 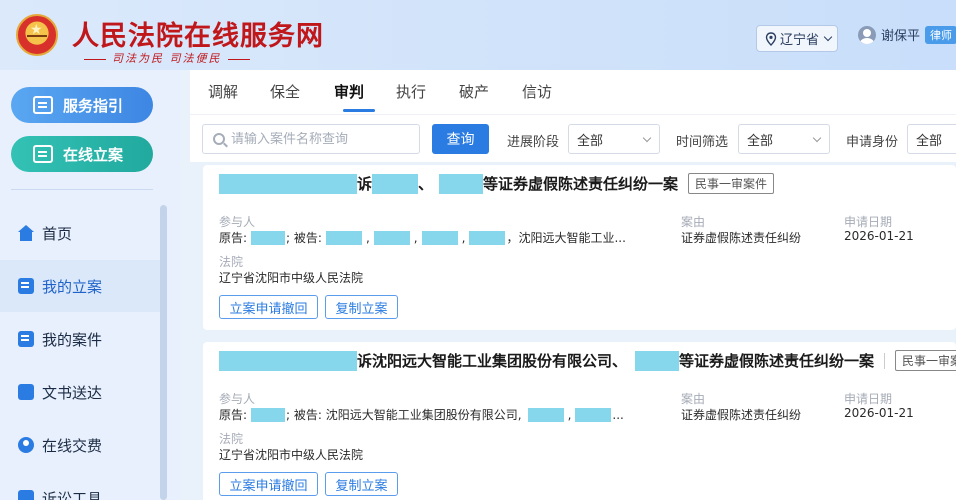 What do you see at coordinates (901, 36) in the screenshot?
I see `user-name: 谢保平` at bounding box center [901, 36].